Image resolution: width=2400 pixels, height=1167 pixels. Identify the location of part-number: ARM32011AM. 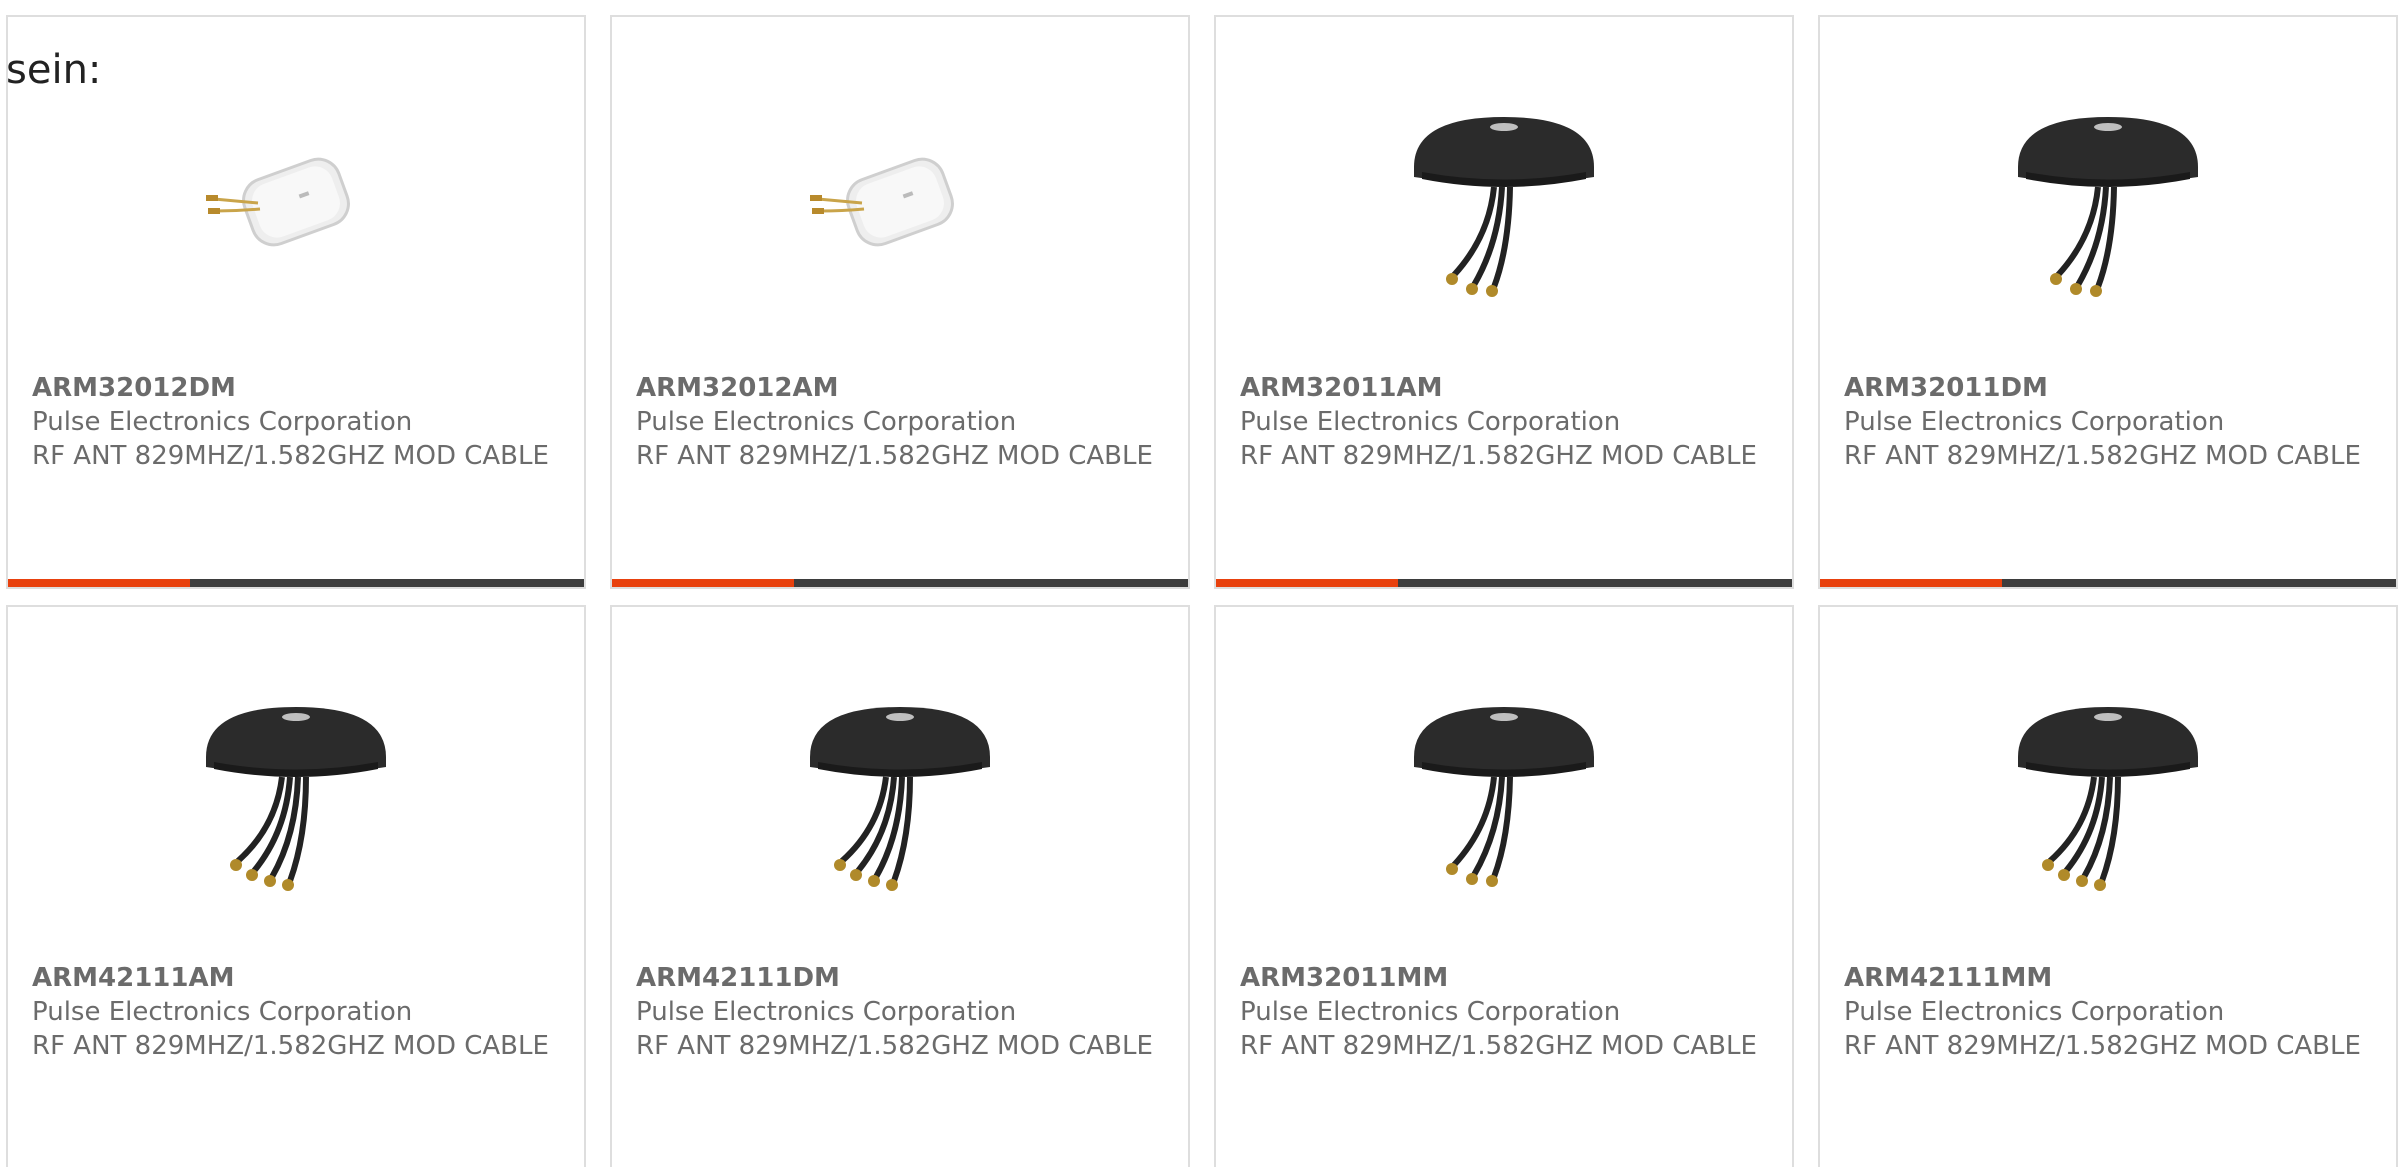
(1500, 388).